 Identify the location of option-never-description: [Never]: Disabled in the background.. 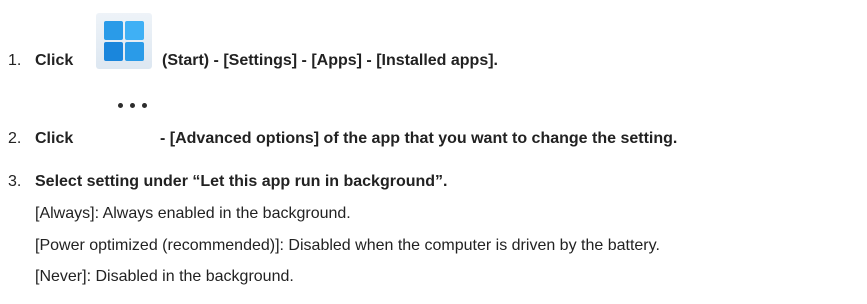
(164, 276).